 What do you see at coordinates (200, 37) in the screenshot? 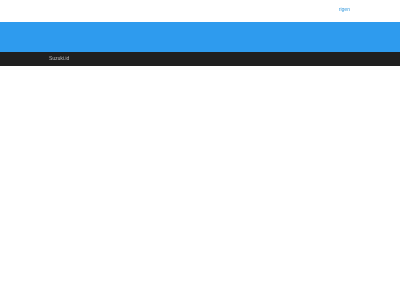
I see `blue-banner` at bounding box center [200, 37].